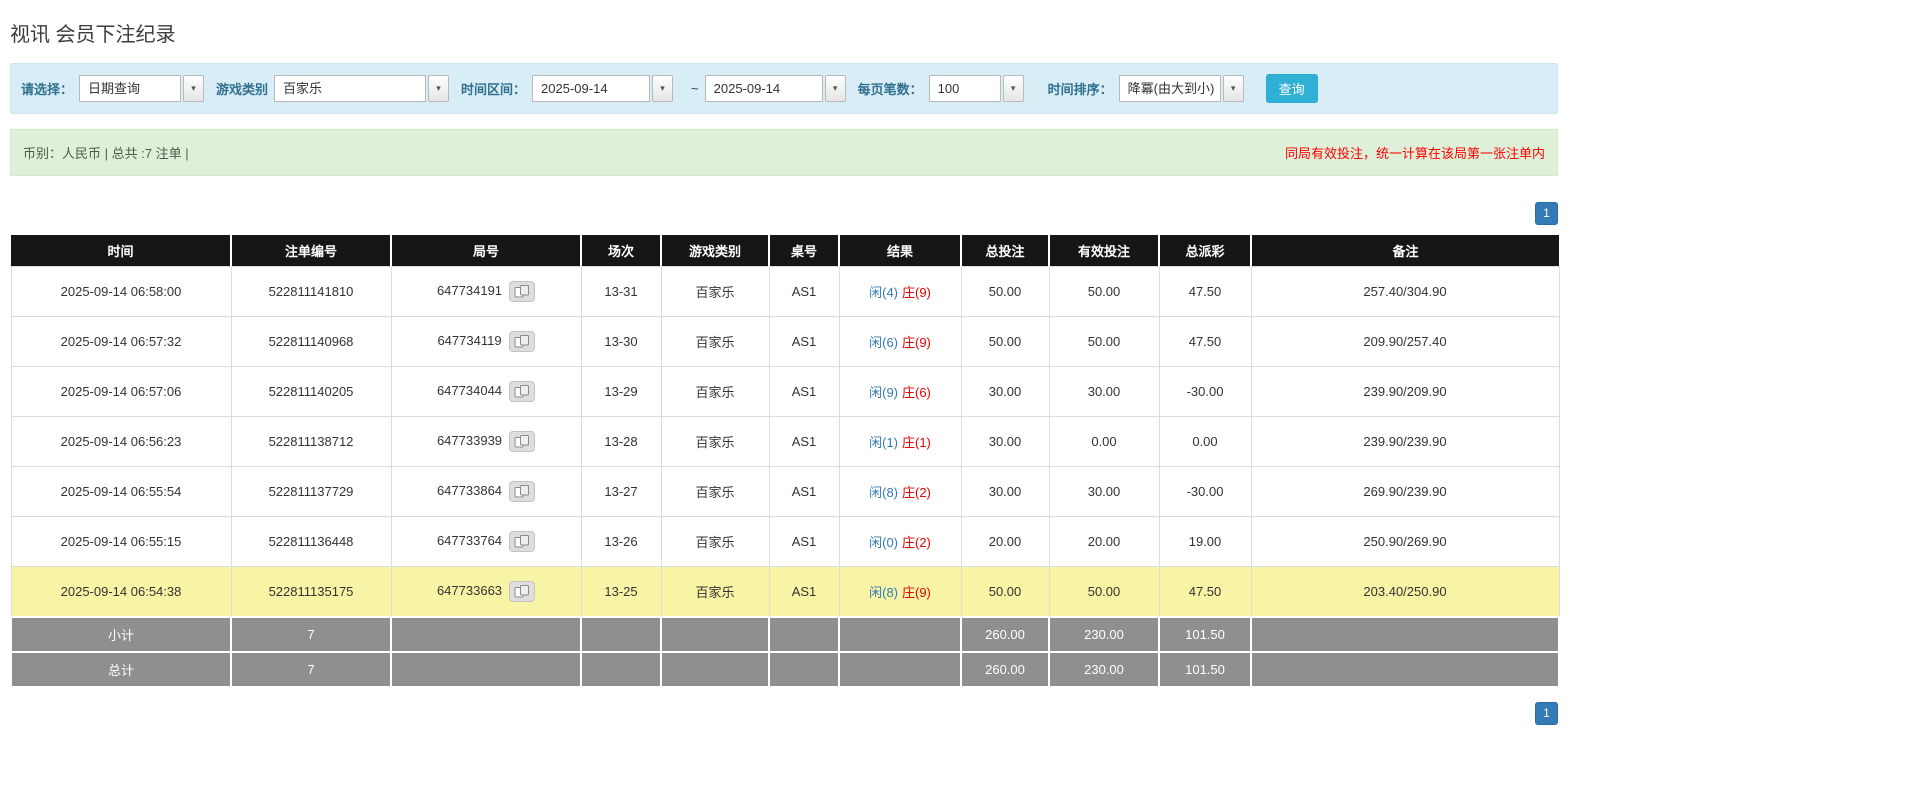 Image resolution: width=1915 pixels, height=805 pixels. Describe the element at coordinates (121, 441) in the screenshot. I see `cell-time: 2025-09-14 06:56:23` at that location.